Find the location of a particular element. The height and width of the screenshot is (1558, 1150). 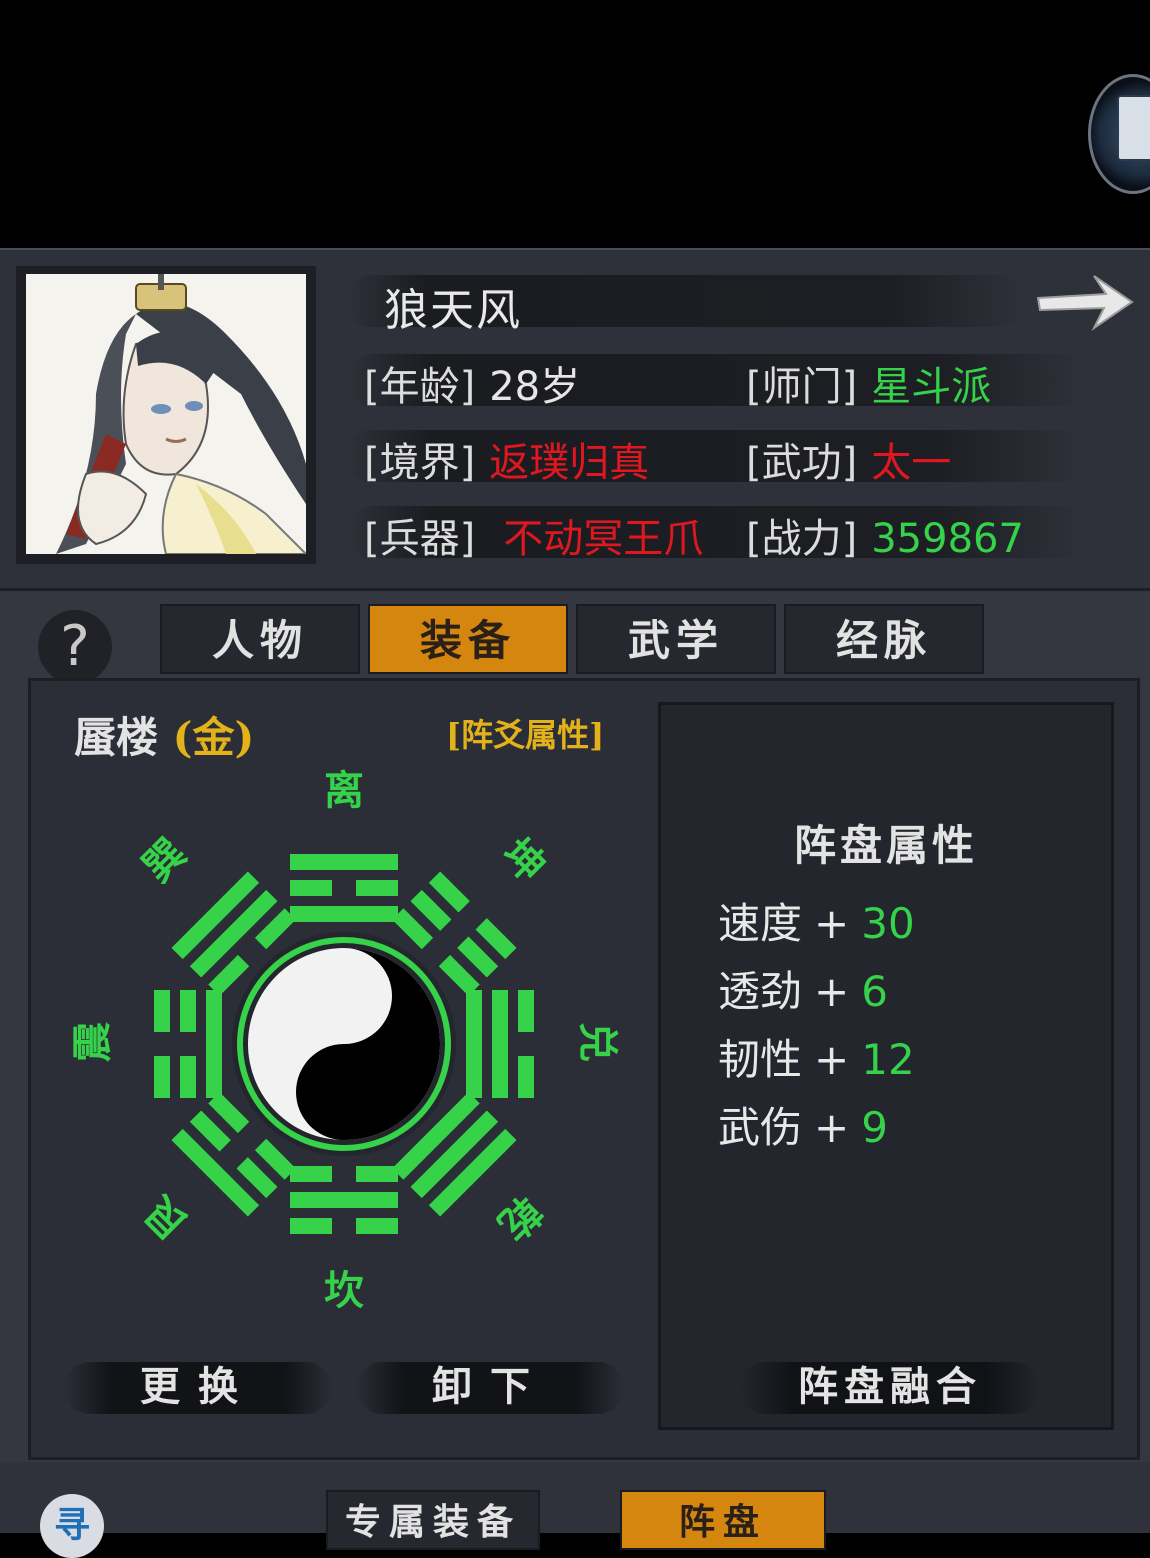

attribute-row-speed: 速度 +30 is located at coordinates (816, 920).